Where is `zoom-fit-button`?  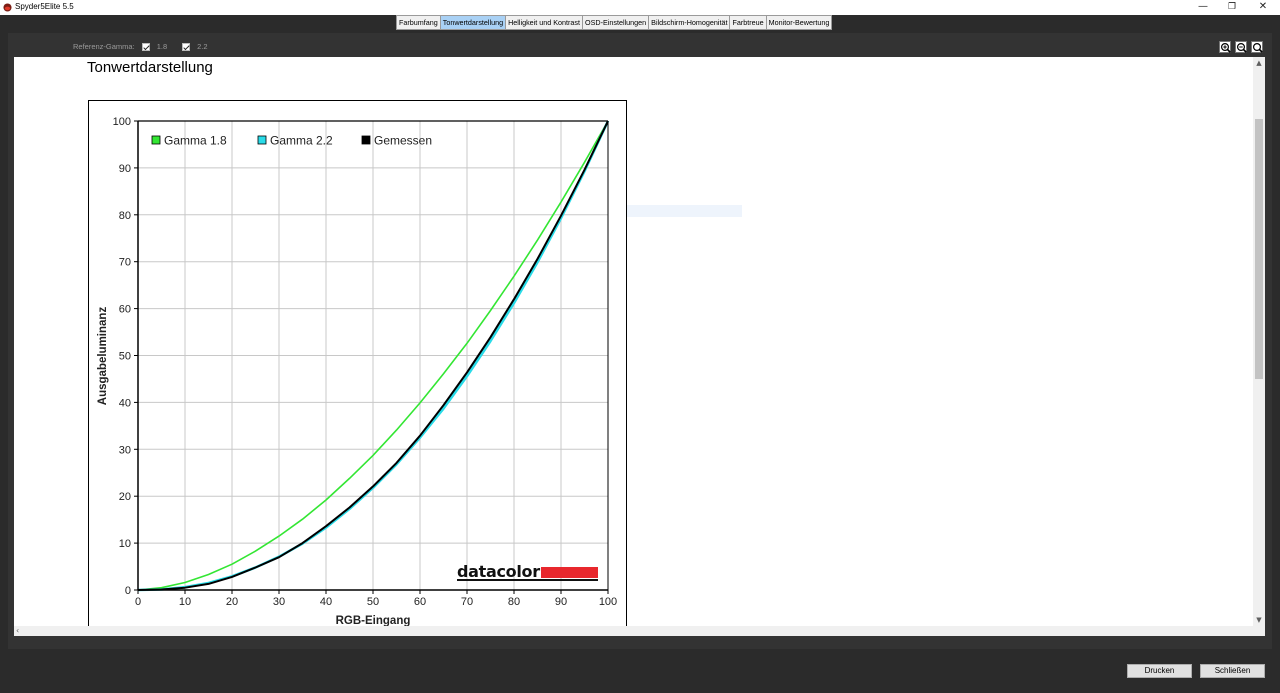
zoom-fit-button is located at coordinates (1257, 47).